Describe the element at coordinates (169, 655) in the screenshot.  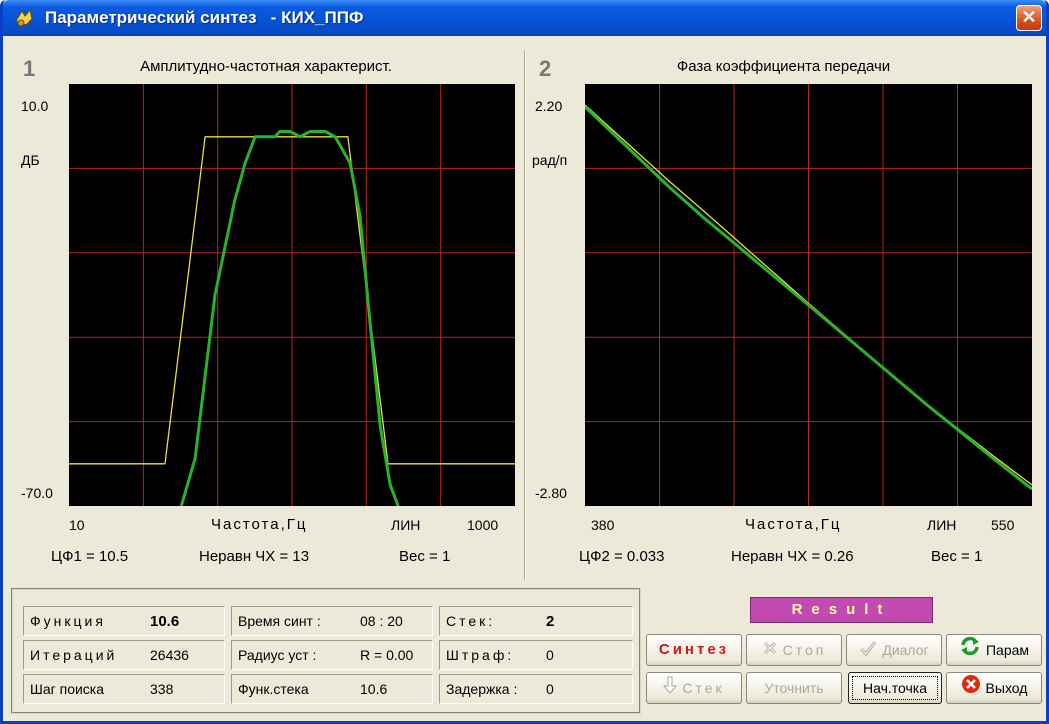
I see `iterations-value: 26436` at that location.